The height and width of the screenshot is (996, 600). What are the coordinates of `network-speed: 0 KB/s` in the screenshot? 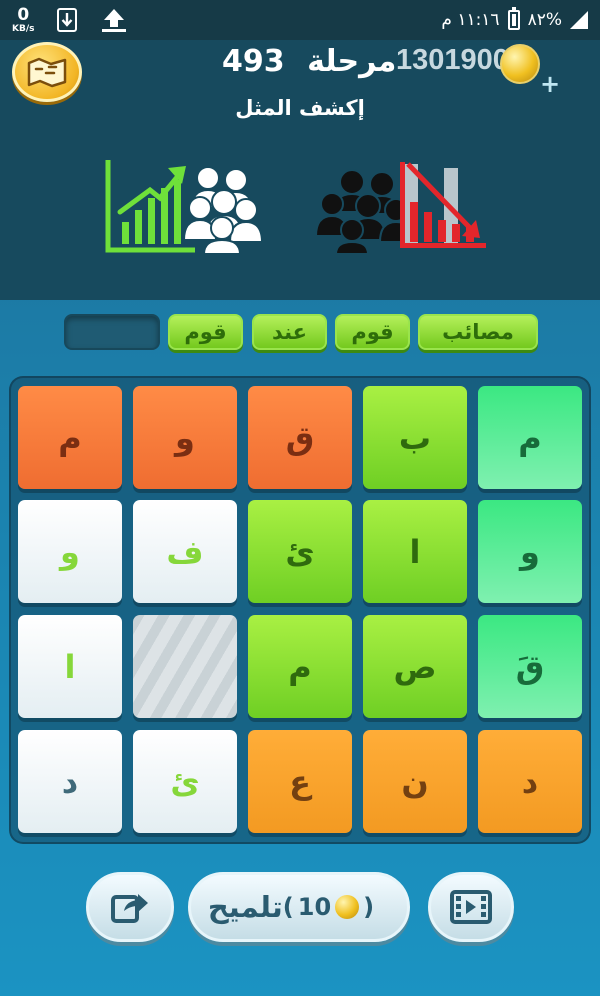 It's located at (23, 19).